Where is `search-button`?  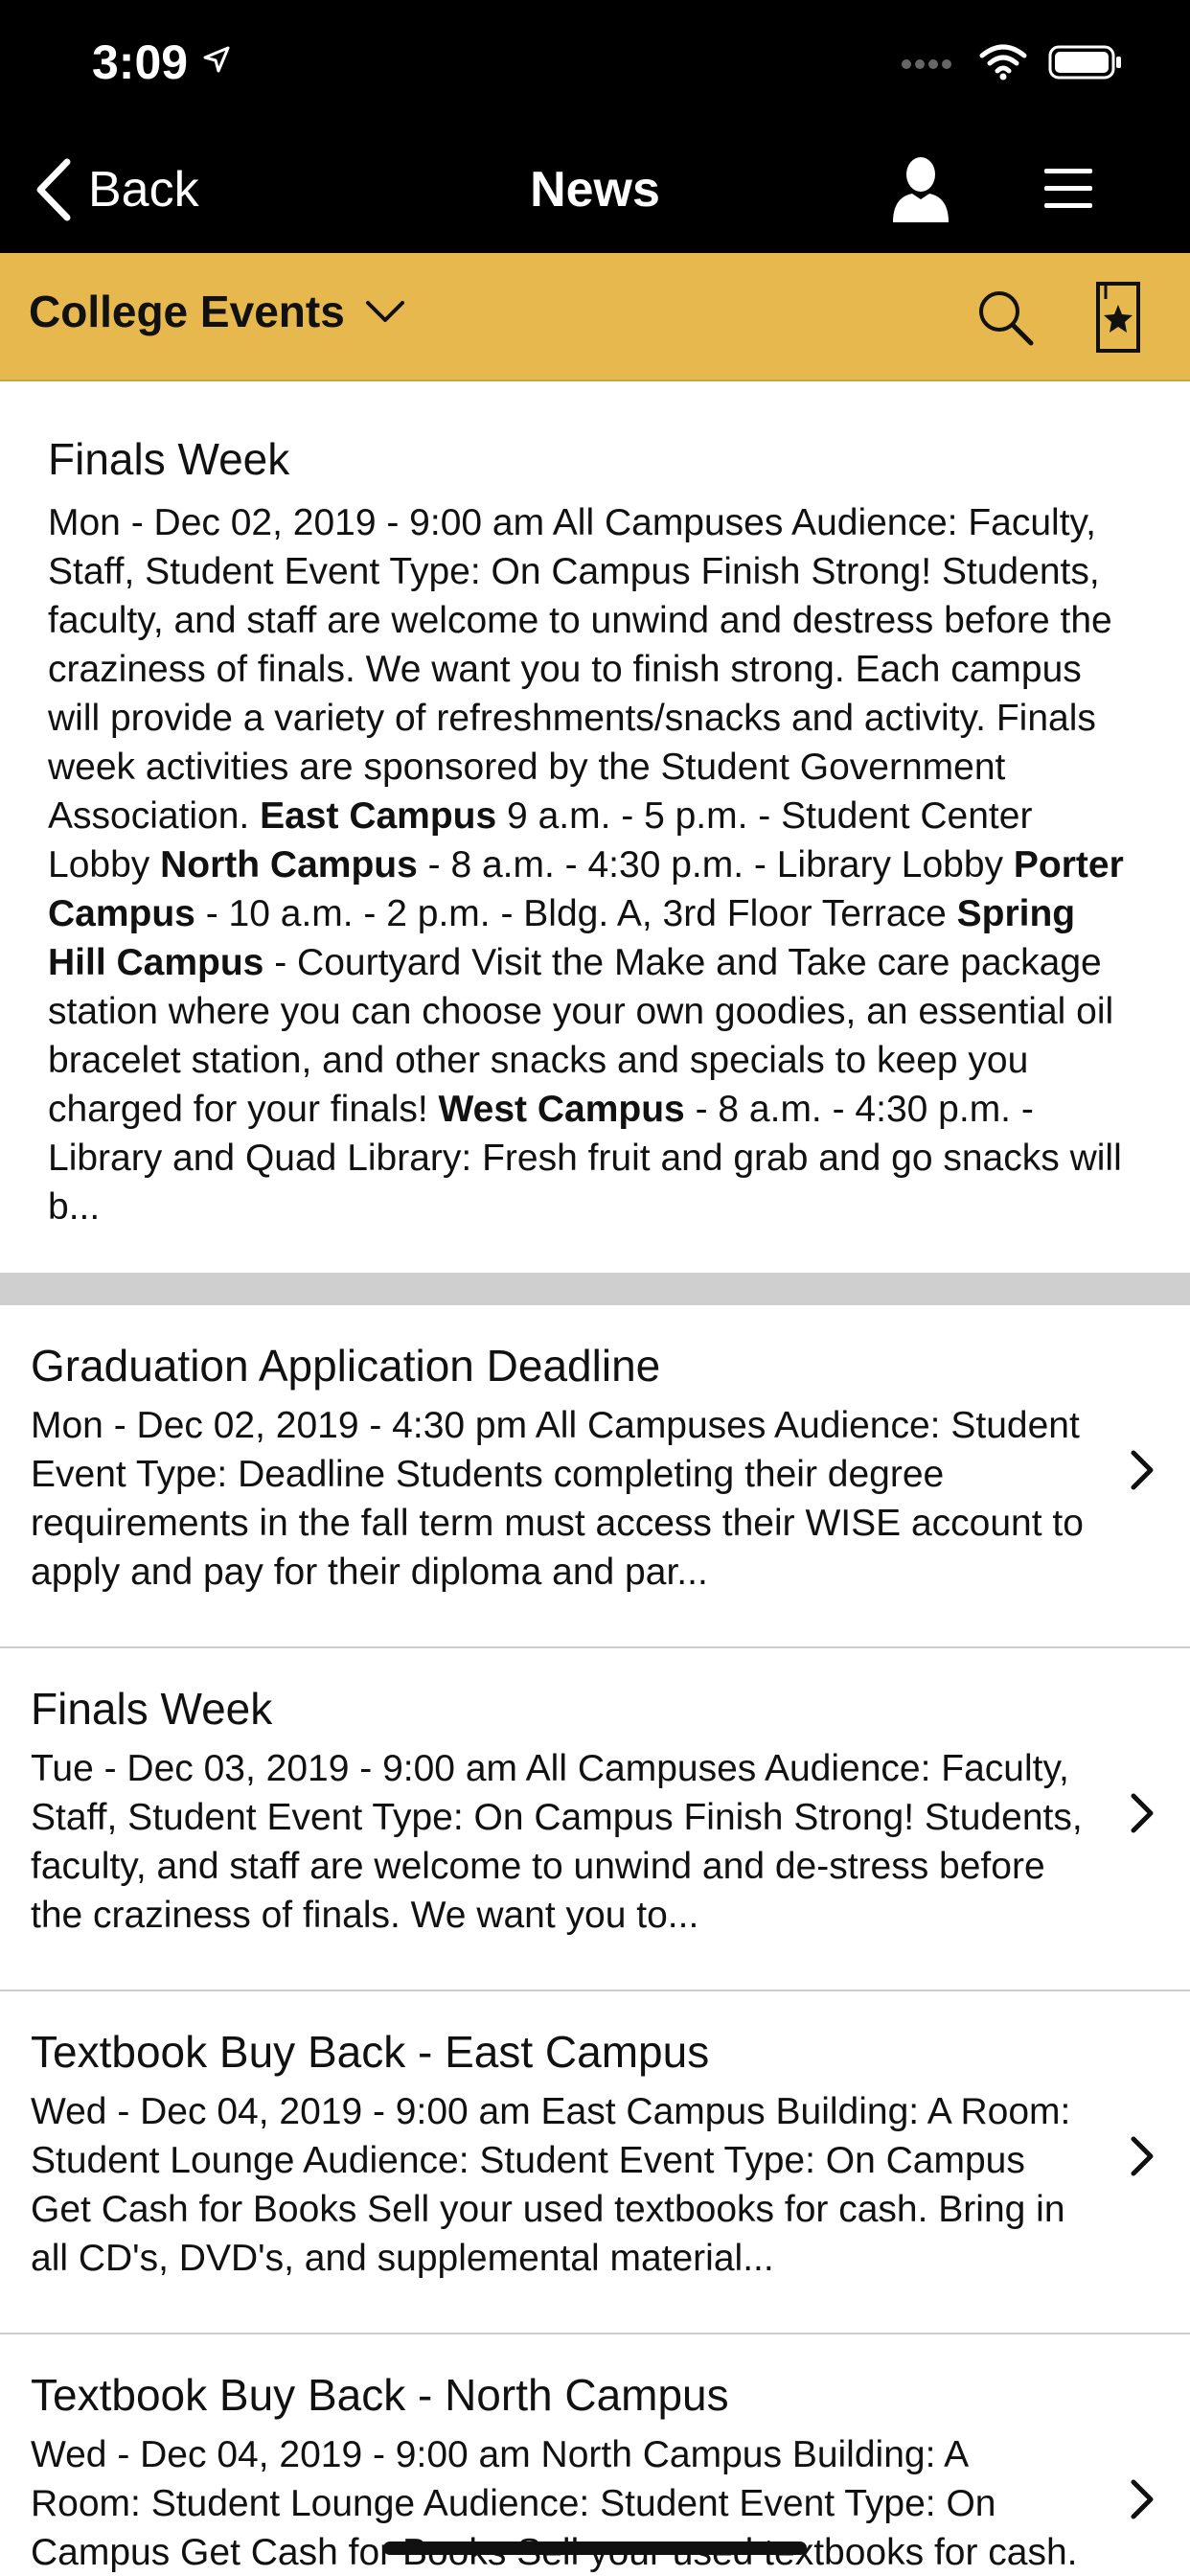 search-button is located at coordinates (1005, 317).